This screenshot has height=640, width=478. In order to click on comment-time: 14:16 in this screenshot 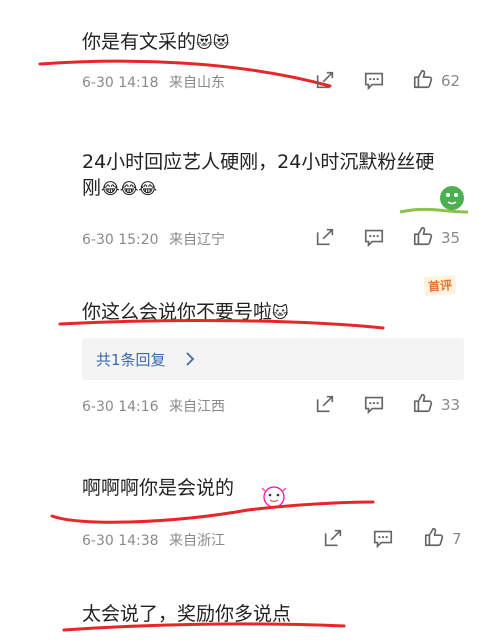, I will do `click(138, 407)`.